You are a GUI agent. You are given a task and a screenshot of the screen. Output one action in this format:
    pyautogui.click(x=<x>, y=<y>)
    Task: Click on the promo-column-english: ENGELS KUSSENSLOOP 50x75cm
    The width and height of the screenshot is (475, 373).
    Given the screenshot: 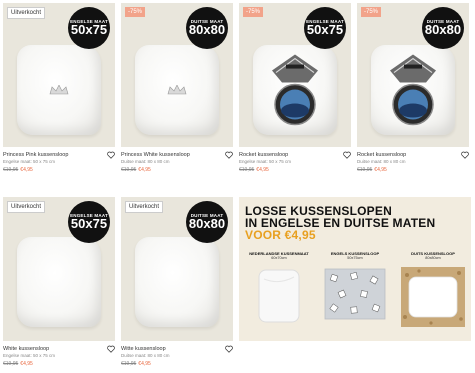 What is the action you would take?
    pyautogui.click(x=355, y=288)
    